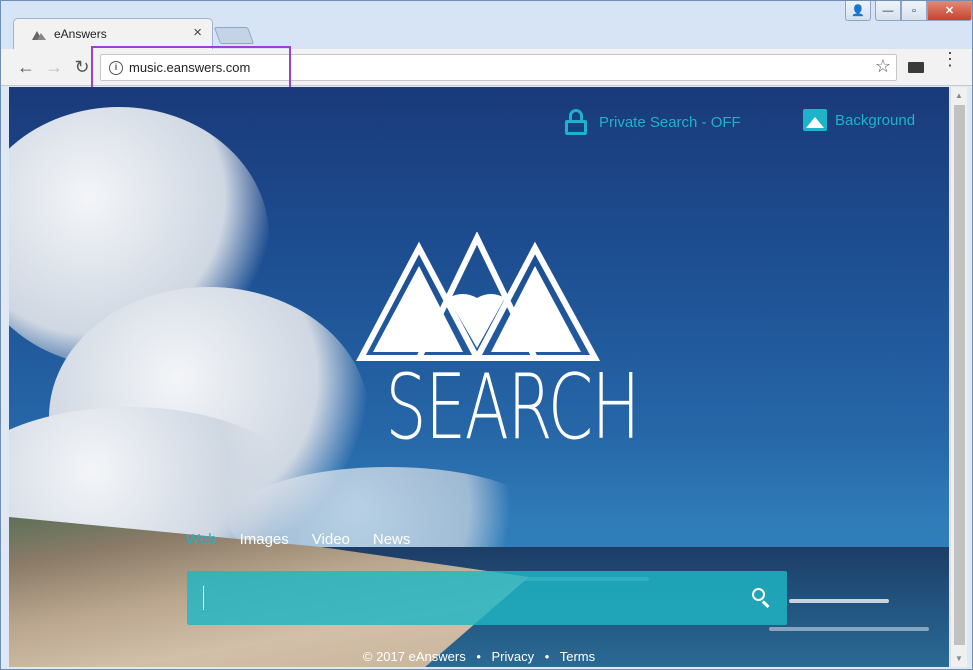 This screenshot has height=670, width=973. I want to click on mountain-favicon-icon, so click(39, 35).